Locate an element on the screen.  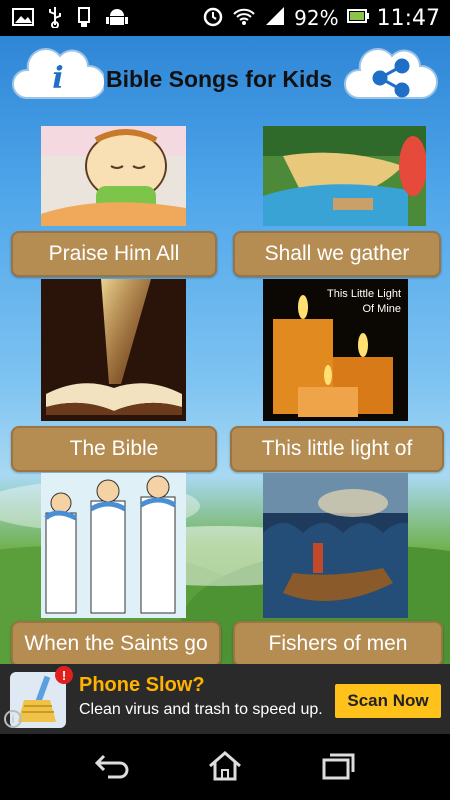
battery-percent: 92% is located at coordinates (316, 18).